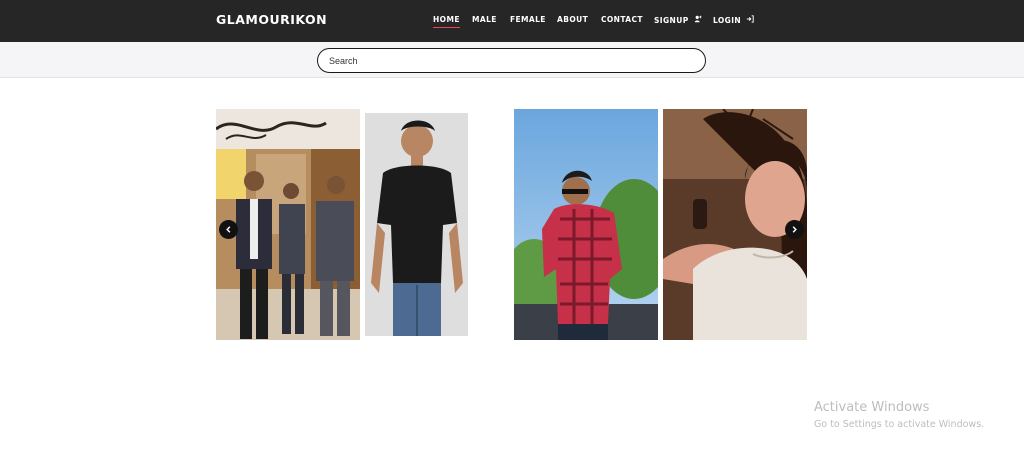 The height and width of the screenshot is (457, 1024). I want to click on nav-home: HOME, so click(446, 21).